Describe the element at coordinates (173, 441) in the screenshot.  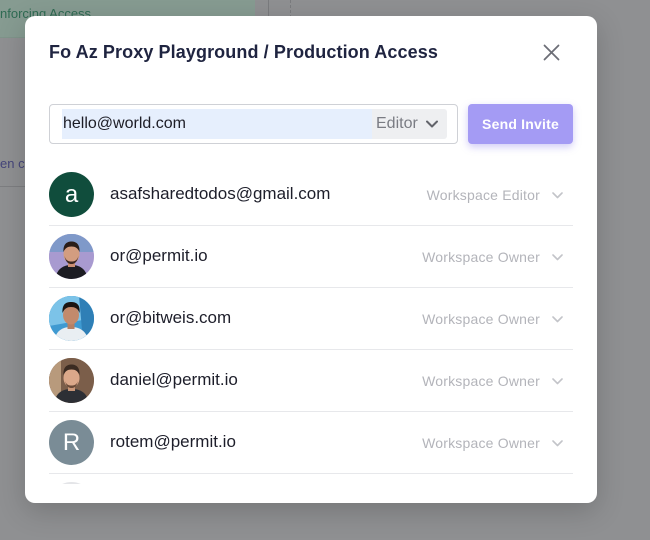
I see `member-email: rotem@permit.io` at that location.